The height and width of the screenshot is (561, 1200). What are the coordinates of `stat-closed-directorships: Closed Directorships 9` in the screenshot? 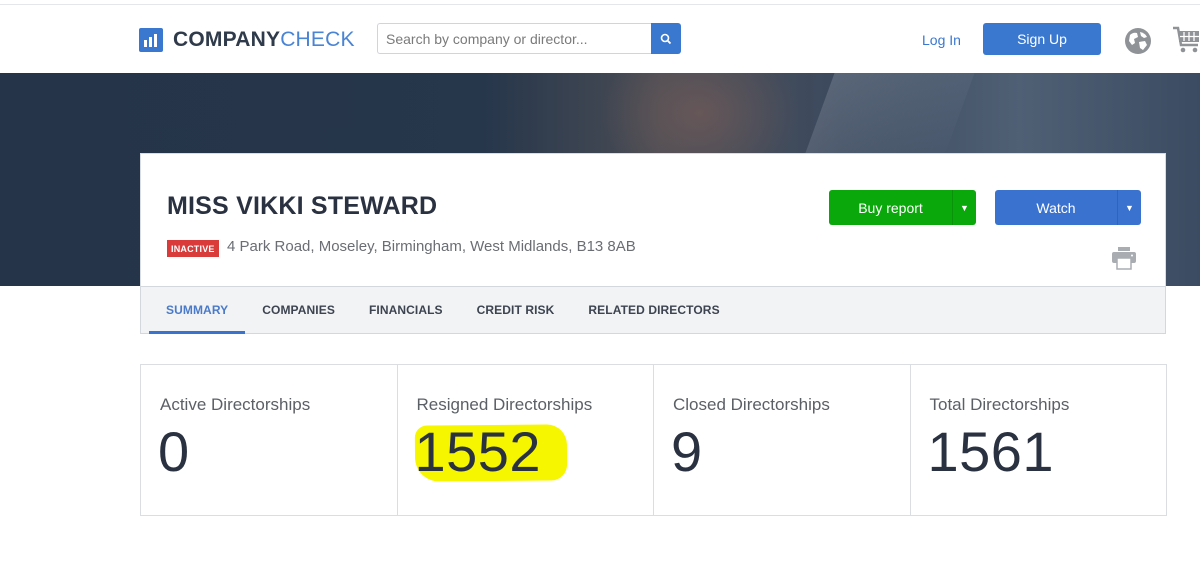 It's located at (782, 440).